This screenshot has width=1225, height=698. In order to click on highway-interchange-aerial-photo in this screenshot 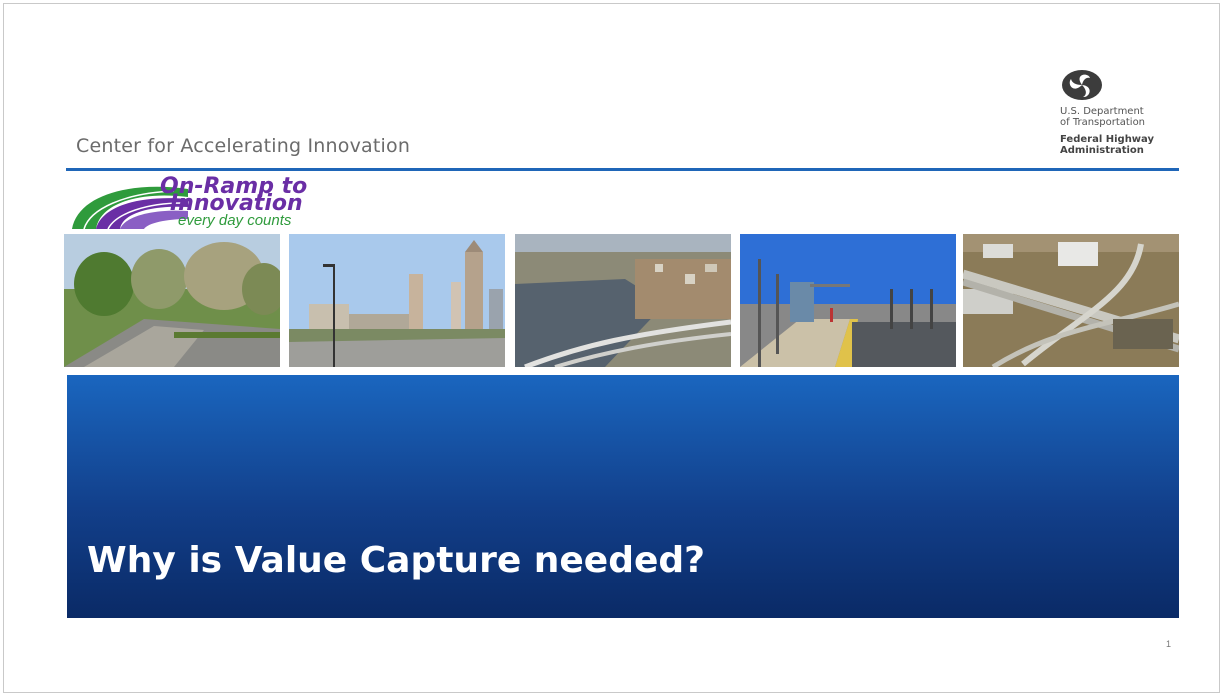, I will do `click(1071, 300)`.